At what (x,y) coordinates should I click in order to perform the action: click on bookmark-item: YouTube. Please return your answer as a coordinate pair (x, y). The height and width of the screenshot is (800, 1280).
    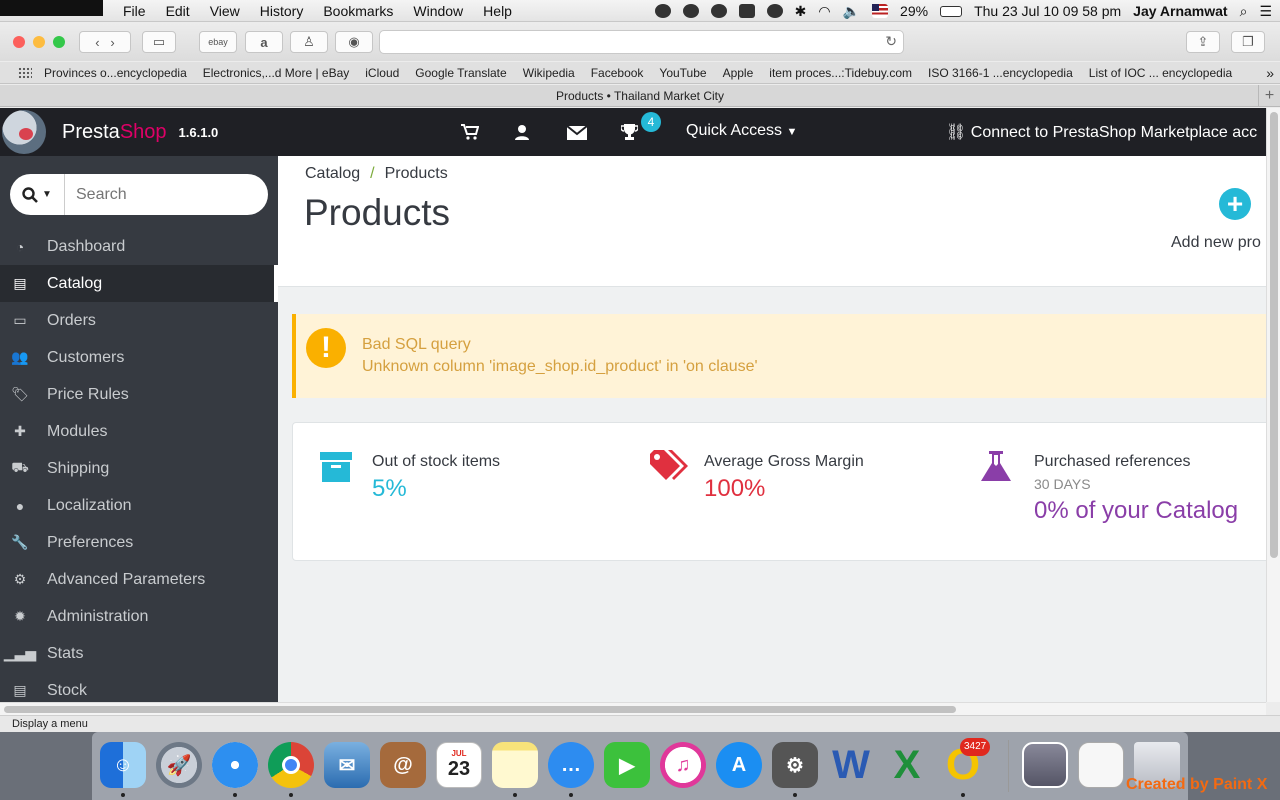
    Looking at the image, I should click on (682, 73).